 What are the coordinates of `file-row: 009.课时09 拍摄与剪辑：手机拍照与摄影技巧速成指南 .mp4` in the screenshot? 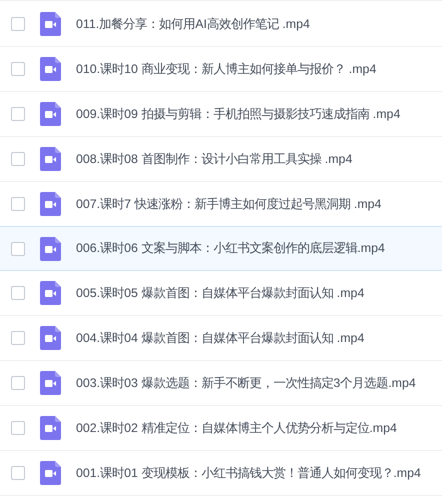 It's located at (221, 114).